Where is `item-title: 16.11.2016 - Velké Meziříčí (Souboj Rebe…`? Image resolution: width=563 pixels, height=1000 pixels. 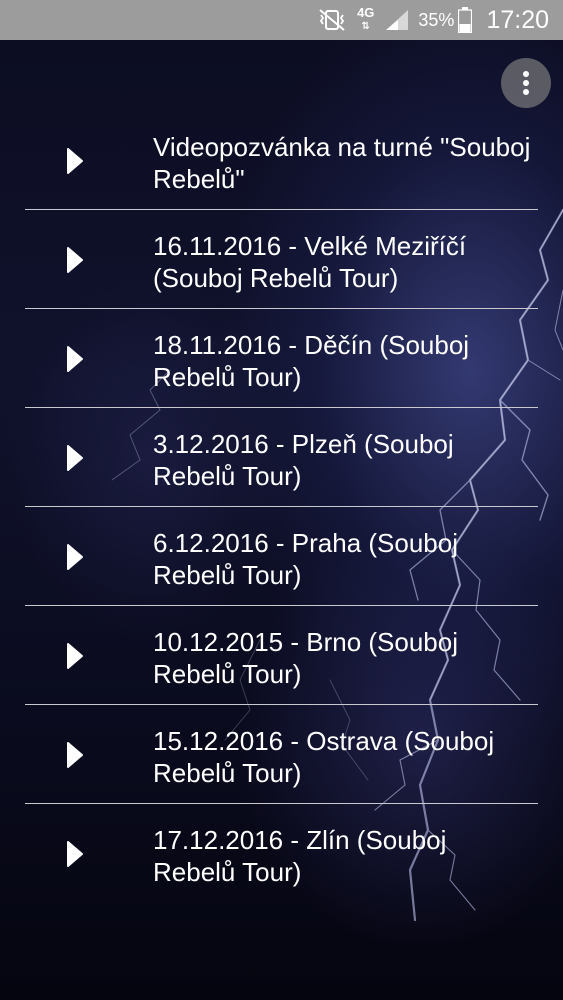
item-title: 16.11.2016 - Velké Meziříčí (Souboj Rebe… is located at coordinates (310, 262).